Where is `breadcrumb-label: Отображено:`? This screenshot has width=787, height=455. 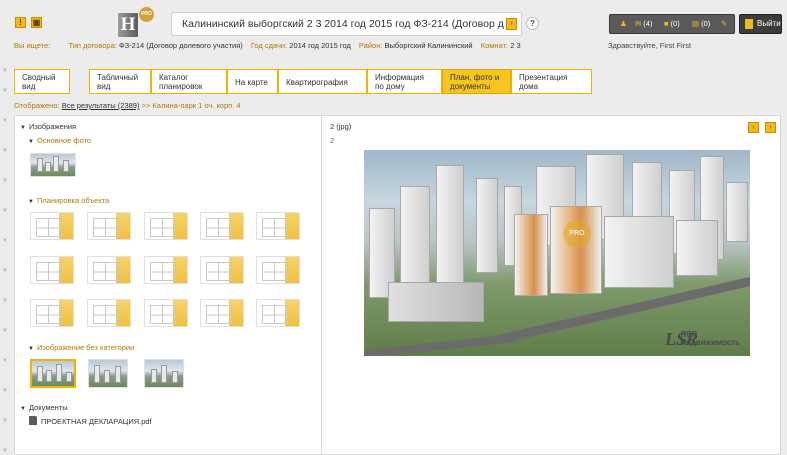
breadcrumb-label: Отображено: is located at coordinates (37, 105).